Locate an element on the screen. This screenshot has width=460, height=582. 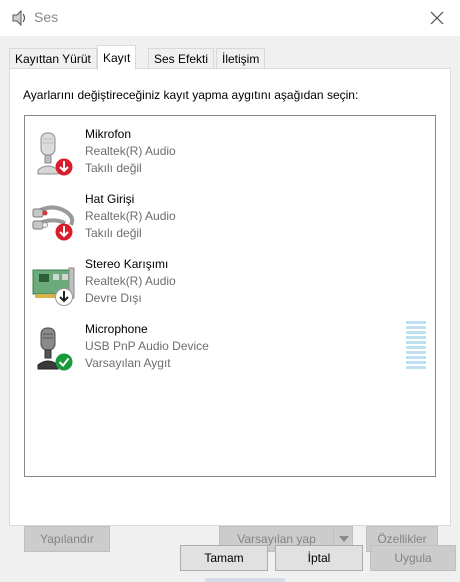
speaker-icon is located at coordinates (19, 18).